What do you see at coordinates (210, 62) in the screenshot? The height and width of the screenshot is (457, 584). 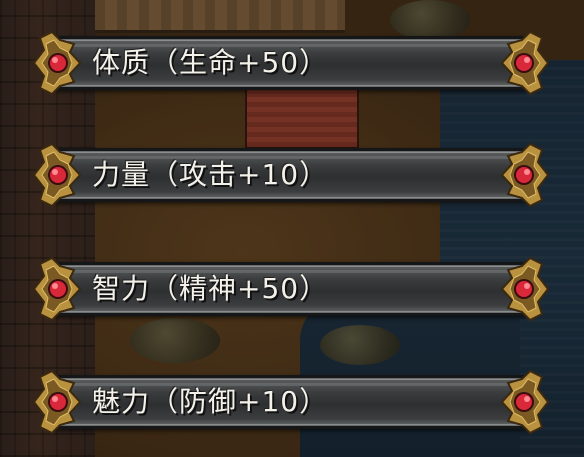 I see `option-label: 体质（生命+50）` at bounding box center [210, 62].